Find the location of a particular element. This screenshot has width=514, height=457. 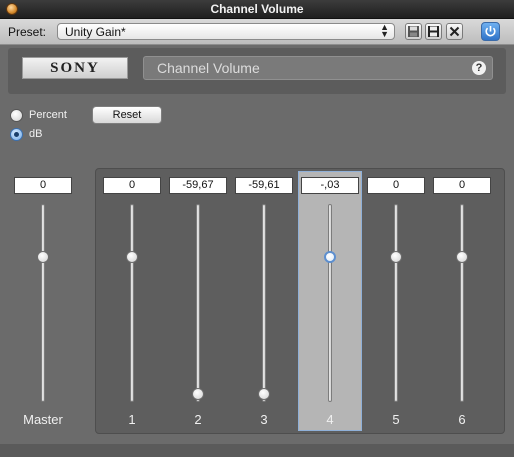

preset-dropdown: Unity Gain* ▲ ▼ is located at coordinates (226, 31).